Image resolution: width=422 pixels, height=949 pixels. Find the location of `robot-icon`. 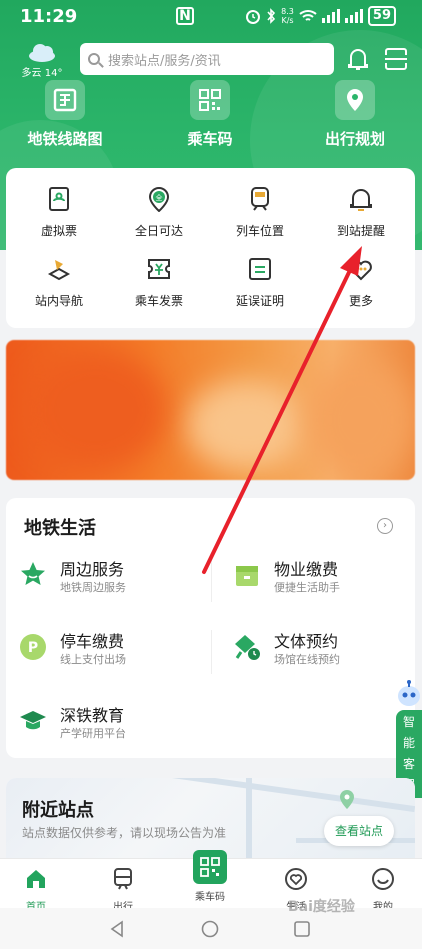

robot-icon is located at coordinates (409, 695).